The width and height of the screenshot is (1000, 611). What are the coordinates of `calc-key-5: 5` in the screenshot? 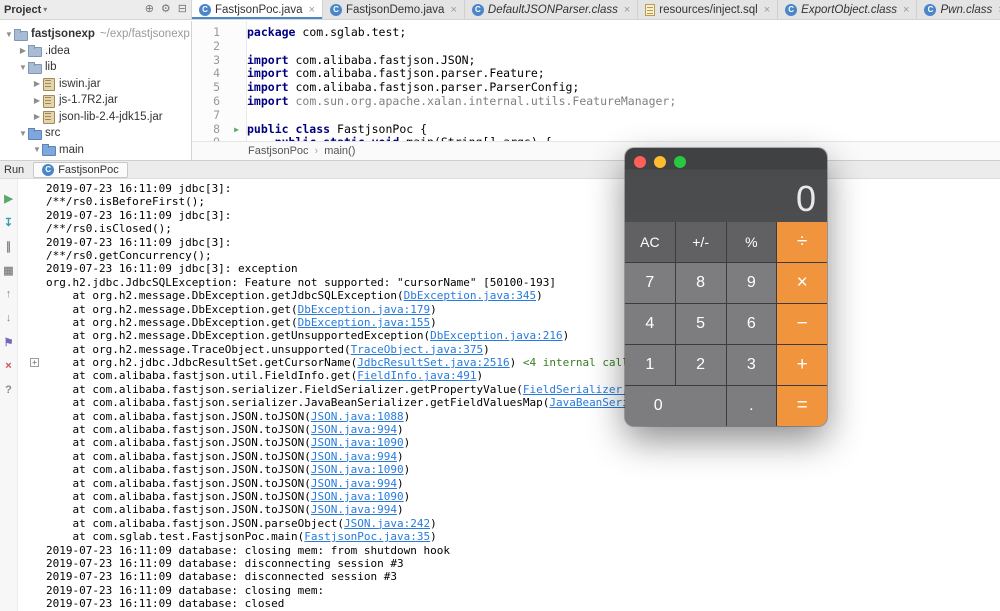 It's located at (700, 324).